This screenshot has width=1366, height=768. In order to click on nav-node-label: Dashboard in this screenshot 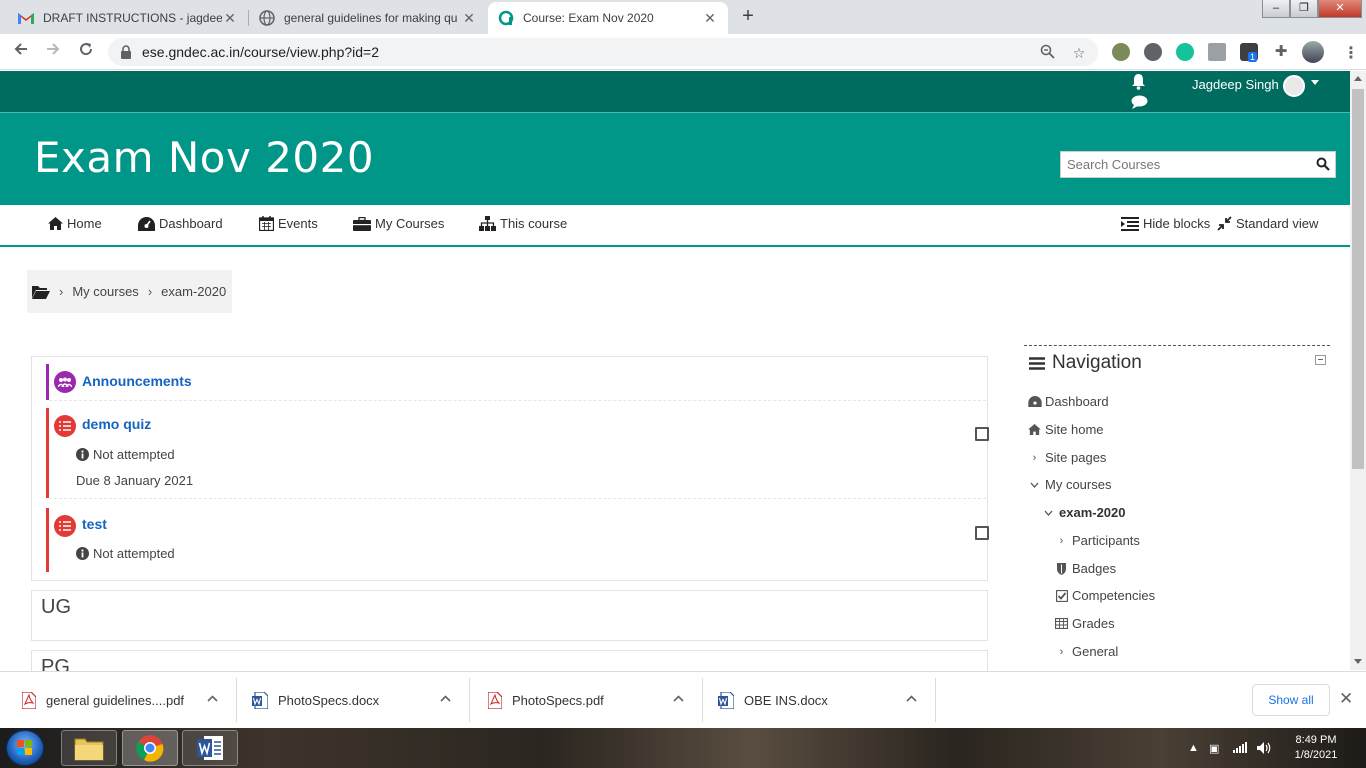, I will do `click(1077, 401)`.